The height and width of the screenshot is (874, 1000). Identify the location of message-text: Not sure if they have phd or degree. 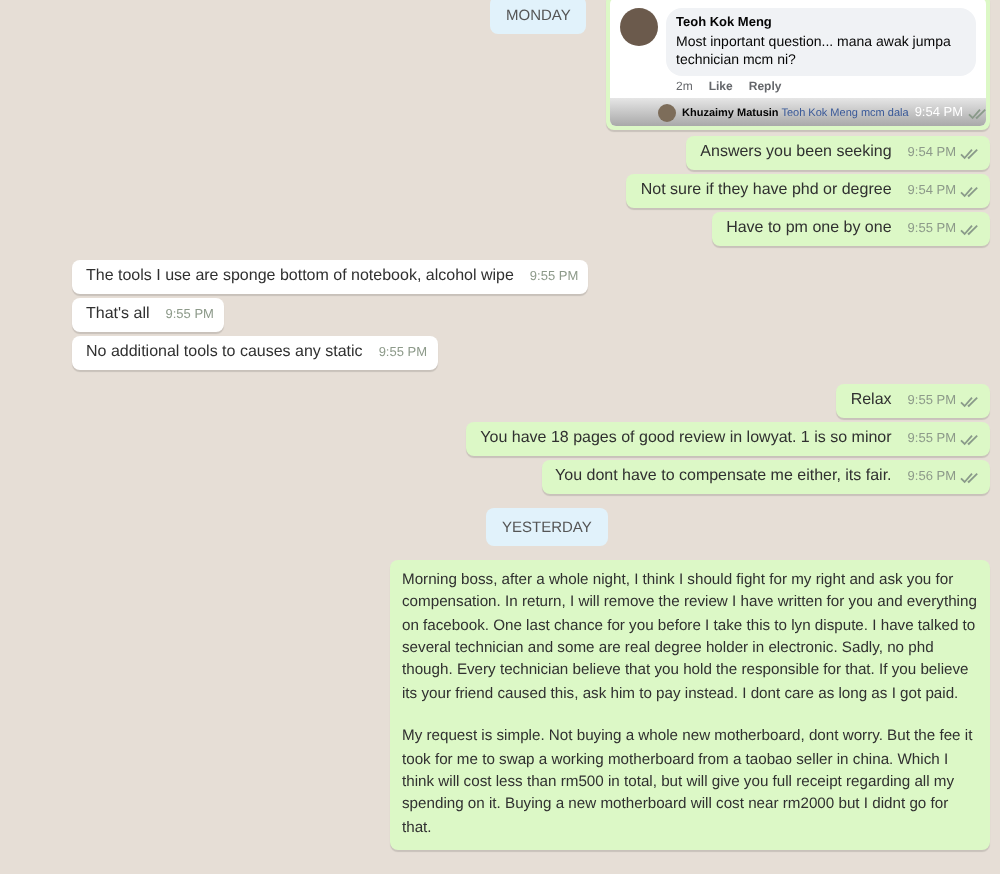
(766, 190).